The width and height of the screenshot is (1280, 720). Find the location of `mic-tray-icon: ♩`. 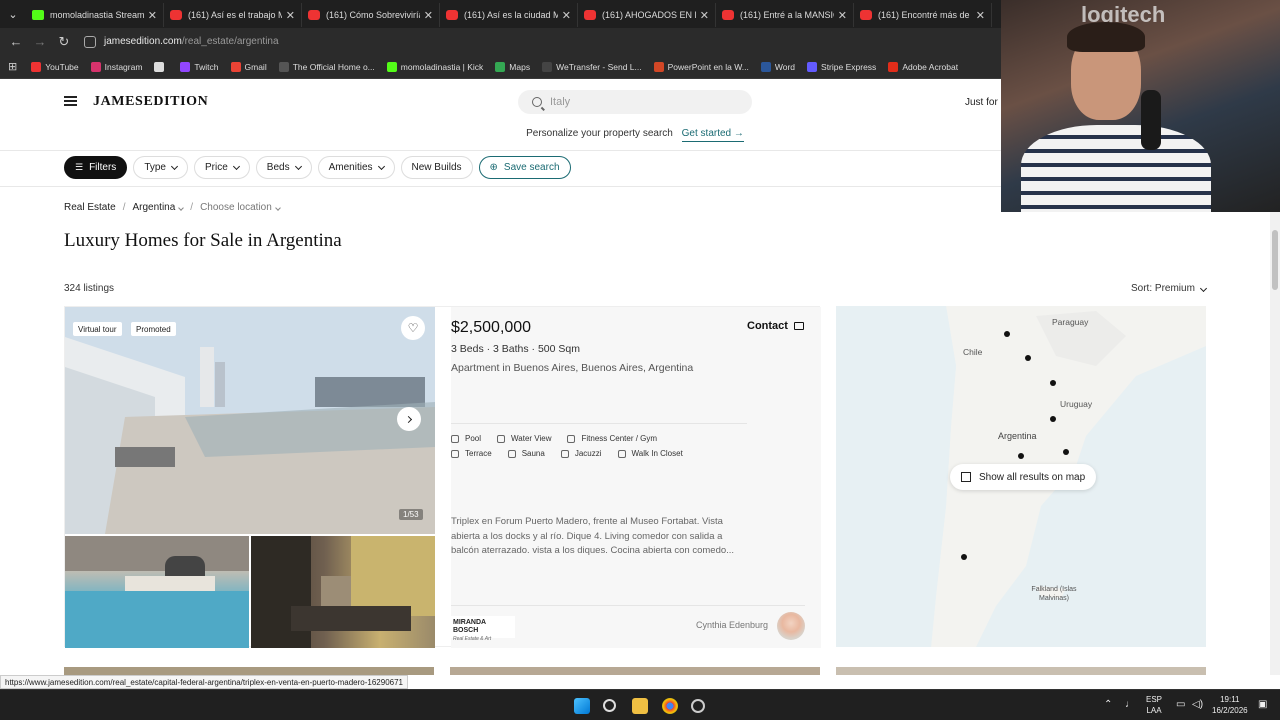

mic-tray-icon: ♩ is located at coordinates (1130, 704).